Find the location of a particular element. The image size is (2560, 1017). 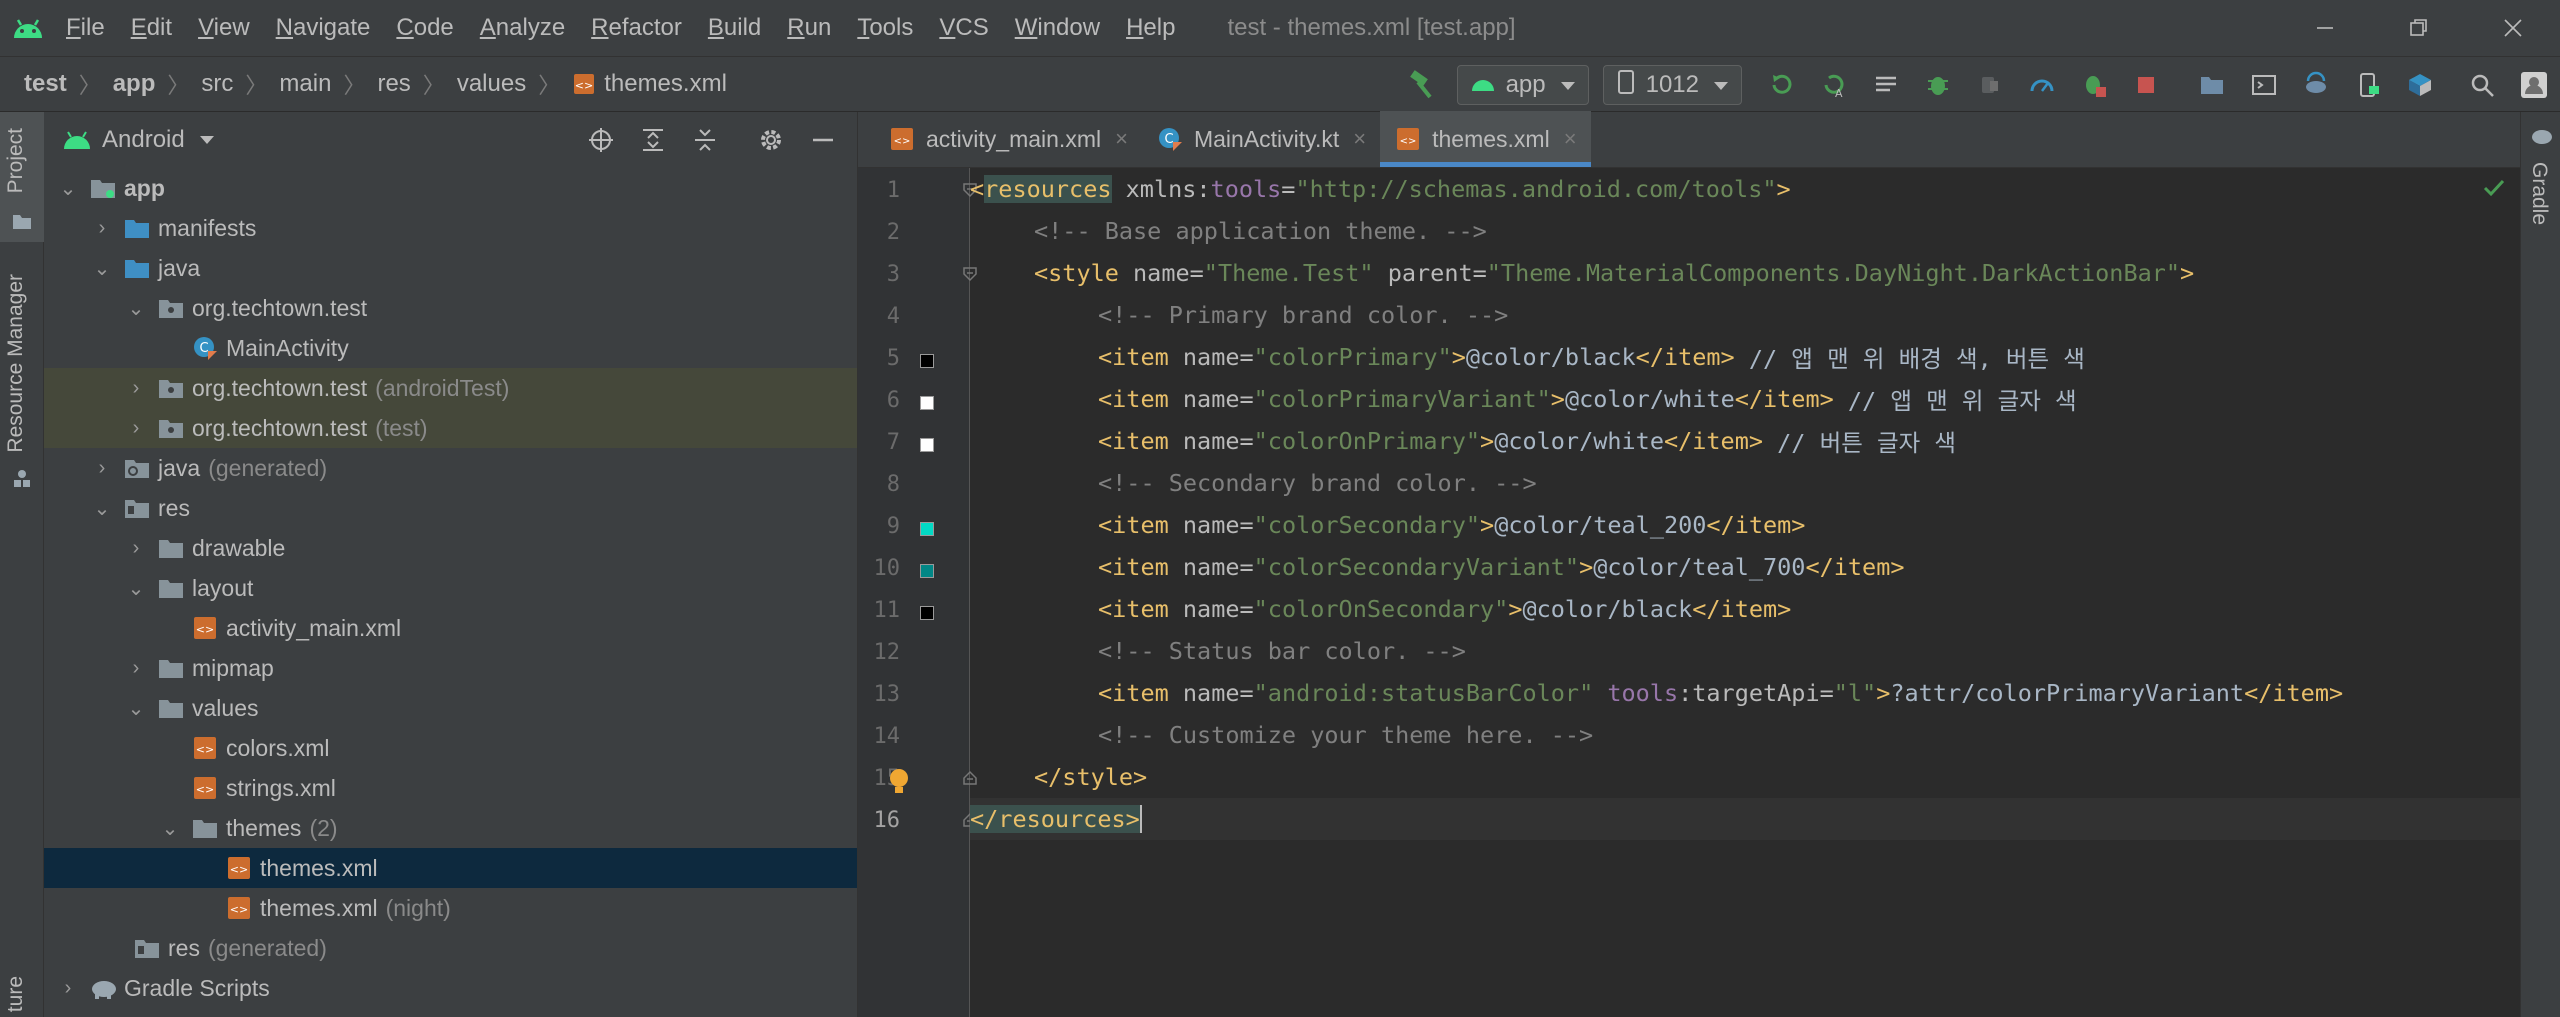

no-problems-check-icon is located at coordinates (2494, 190).